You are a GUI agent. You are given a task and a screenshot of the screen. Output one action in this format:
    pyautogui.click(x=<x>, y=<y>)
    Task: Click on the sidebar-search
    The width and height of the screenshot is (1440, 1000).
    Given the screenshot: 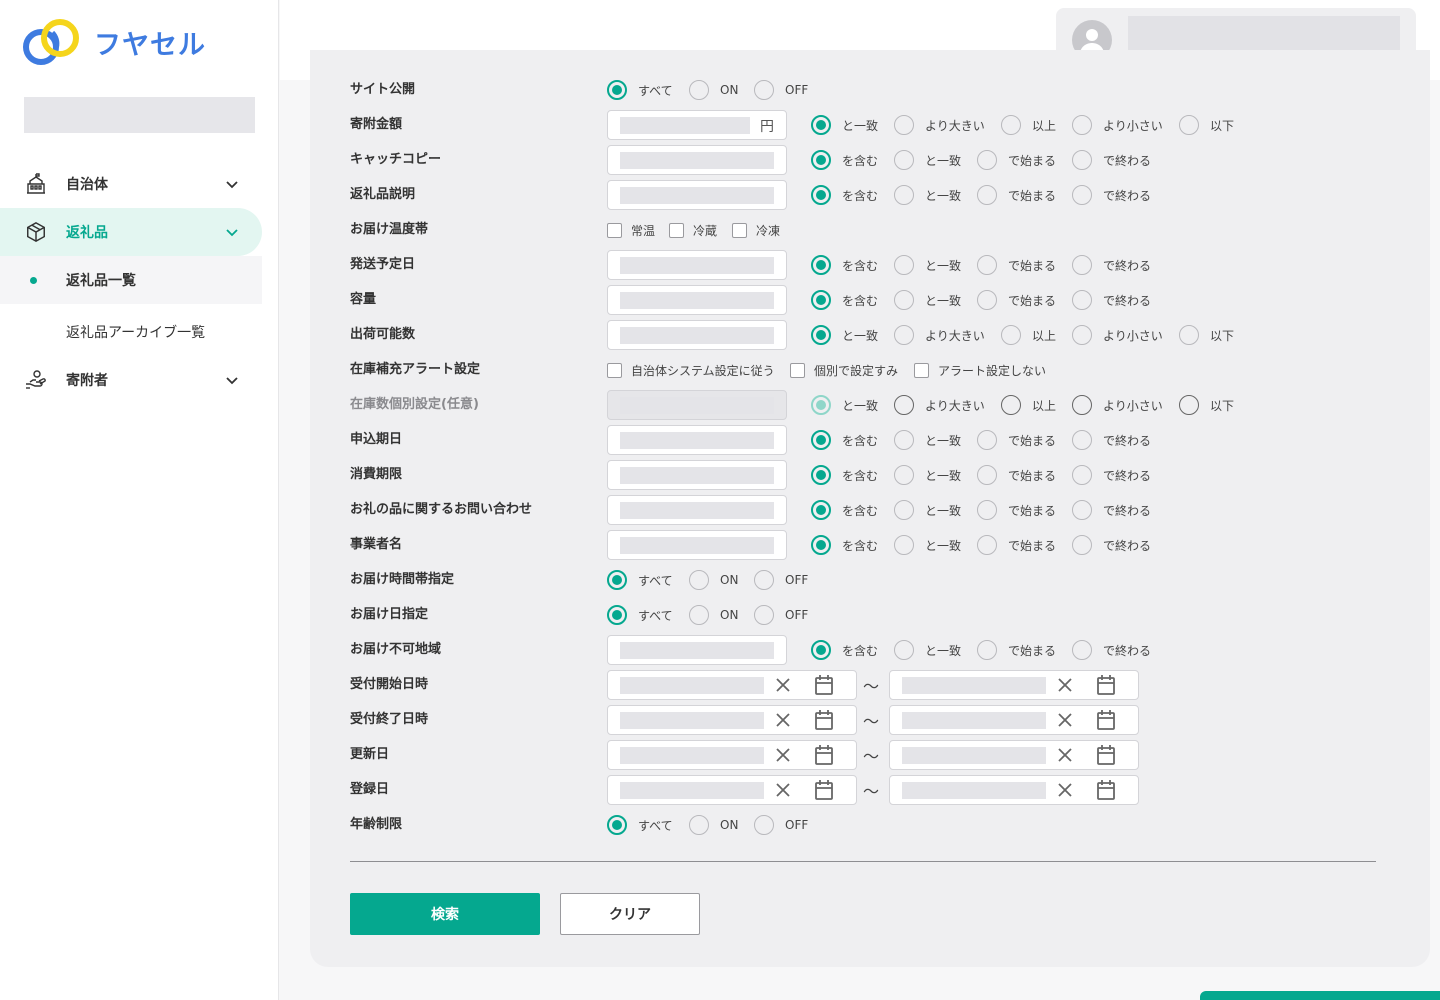 What is the action you would take?
    pyautogui.click(x=139, y=115)
    